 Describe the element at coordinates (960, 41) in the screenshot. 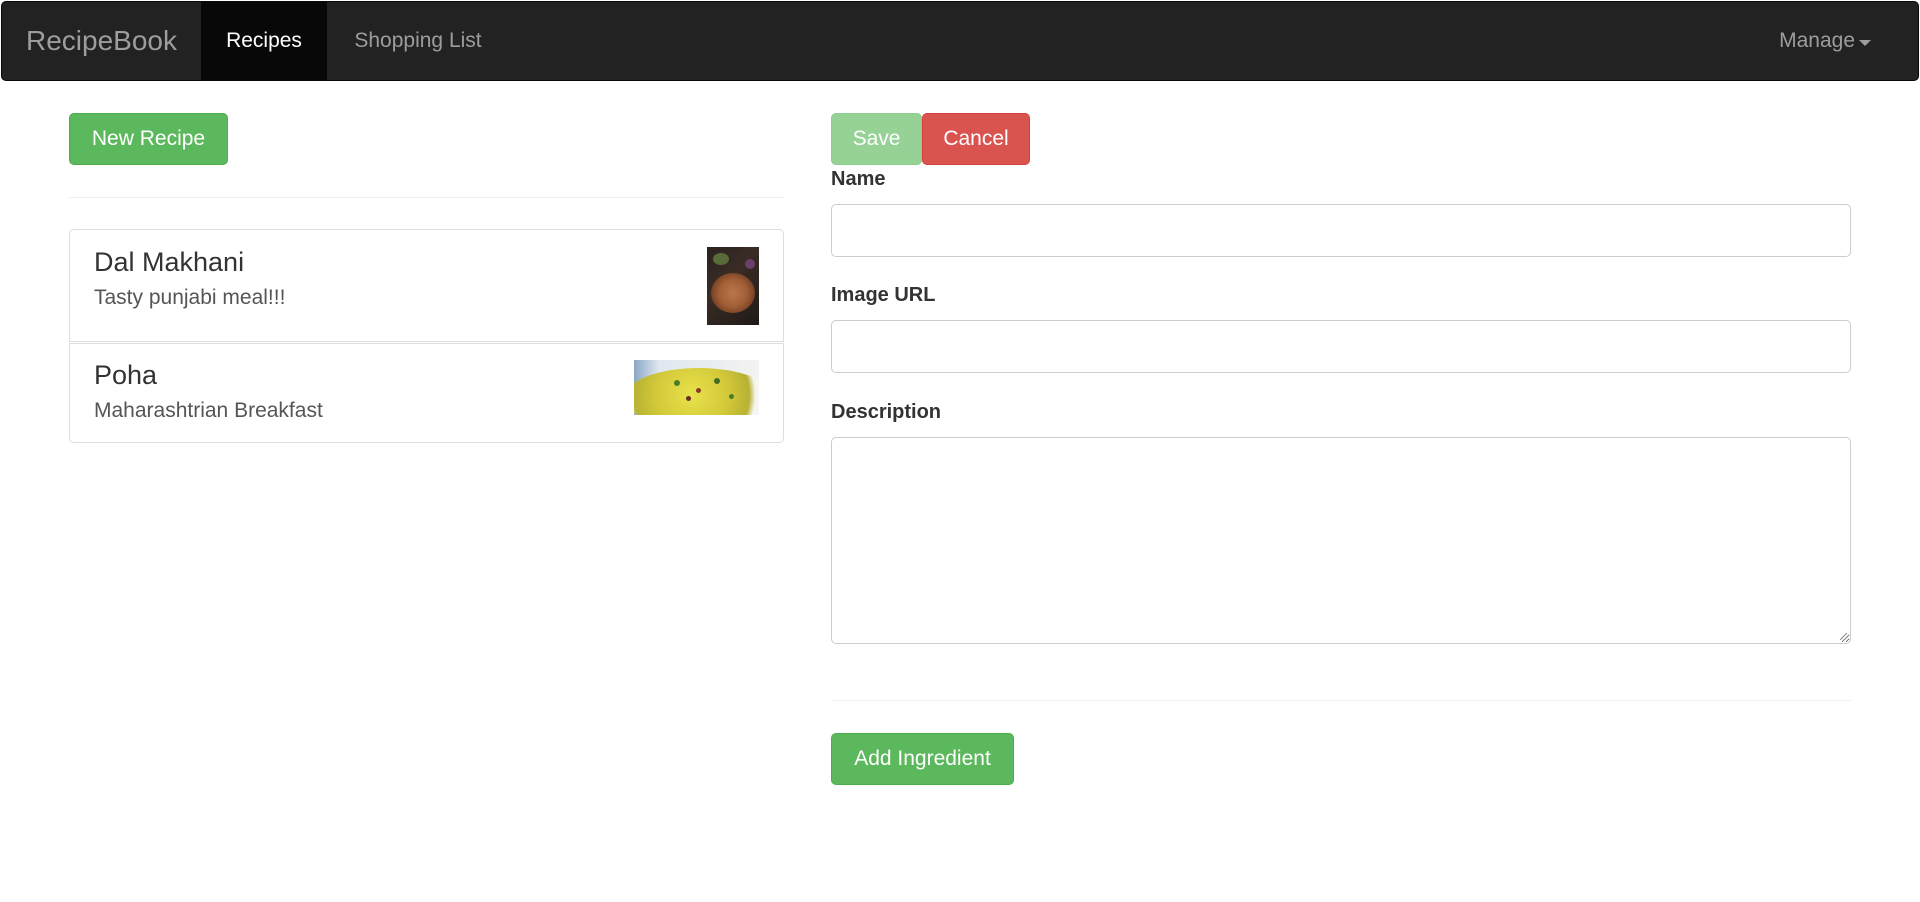

I see `top-navbar: RecipeBook Recipes Shopping List Manage` at that location.